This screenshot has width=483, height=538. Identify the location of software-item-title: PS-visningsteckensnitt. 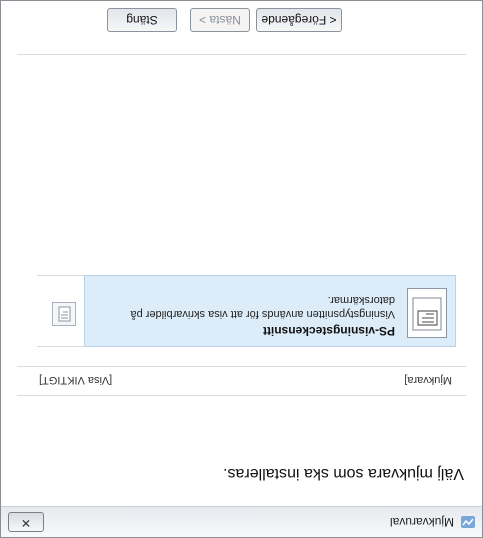
(328, 331).